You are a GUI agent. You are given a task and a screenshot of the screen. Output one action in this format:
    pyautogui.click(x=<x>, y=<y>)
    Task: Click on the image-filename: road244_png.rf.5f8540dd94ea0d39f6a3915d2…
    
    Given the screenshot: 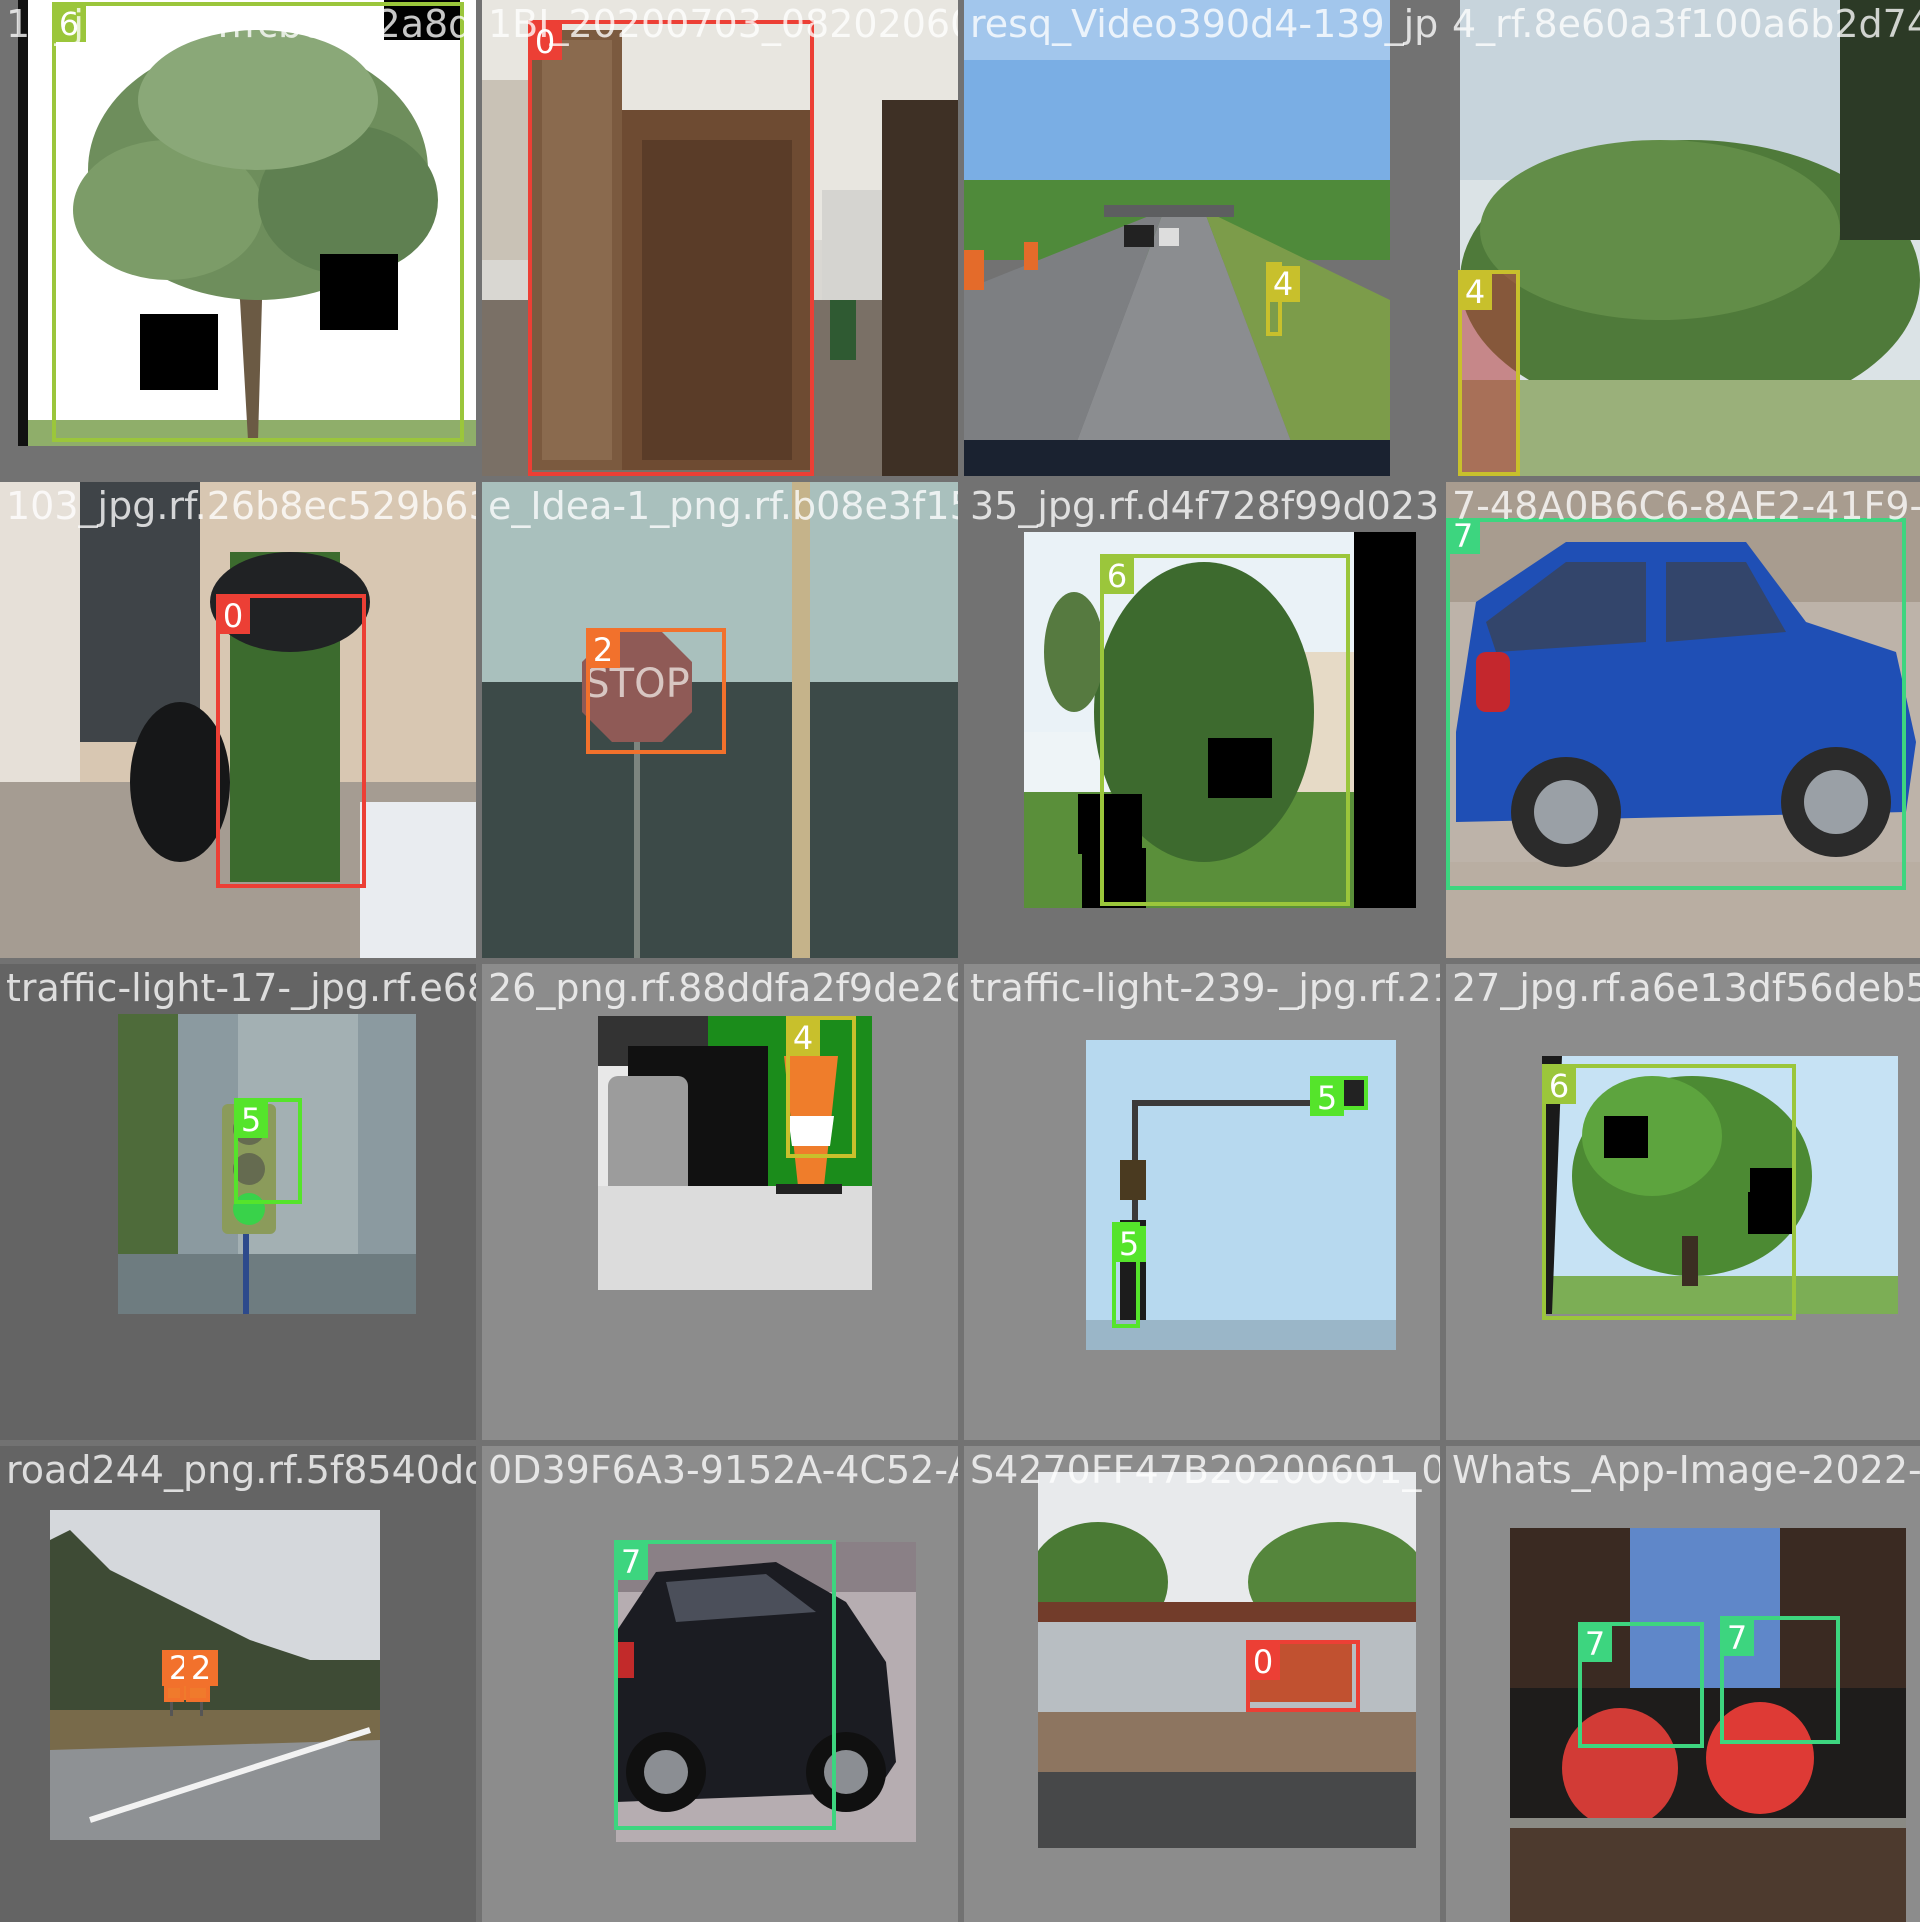 What is the action you would take?
    pyautogui.click(x=241, y=1470)
    